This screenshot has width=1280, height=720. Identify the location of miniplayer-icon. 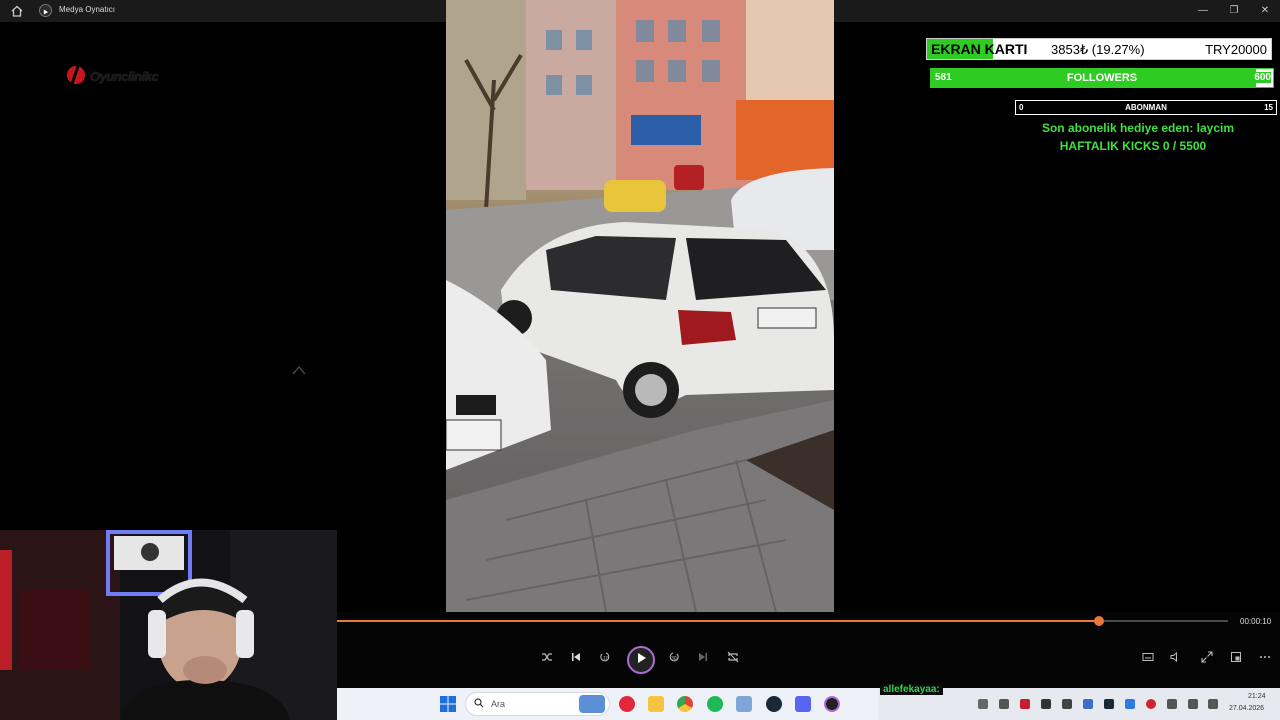
(1236, 657).